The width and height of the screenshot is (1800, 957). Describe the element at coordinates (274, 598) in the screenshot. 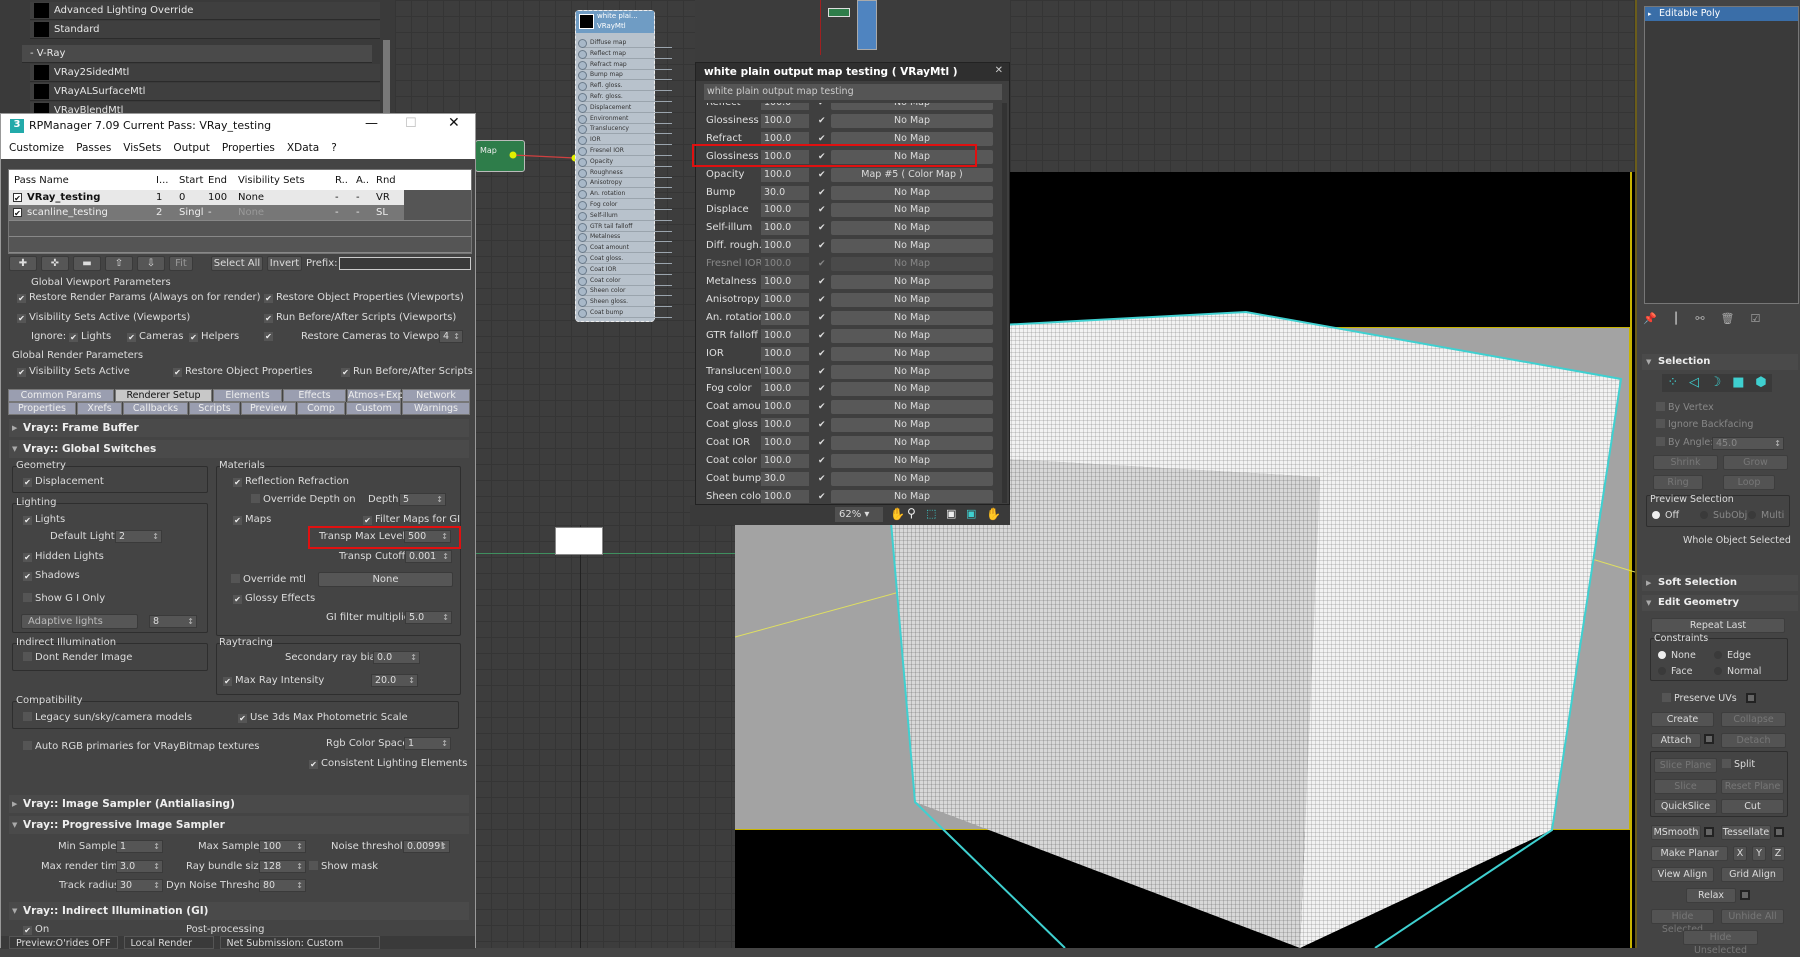

I see `glossy-effects-checkbox: ✔ Glossy Effects` at that location.